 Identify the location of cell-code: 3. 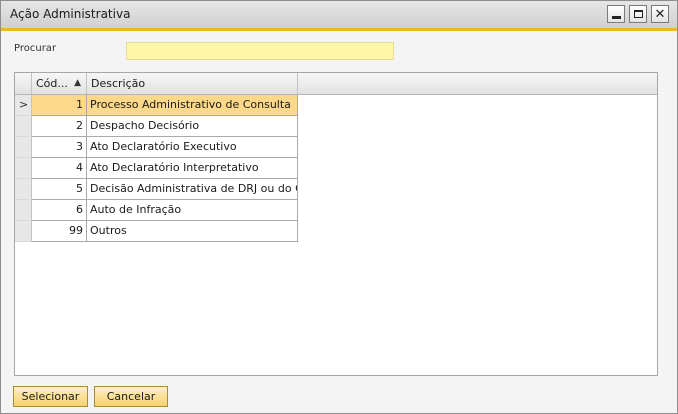
(59, 147).